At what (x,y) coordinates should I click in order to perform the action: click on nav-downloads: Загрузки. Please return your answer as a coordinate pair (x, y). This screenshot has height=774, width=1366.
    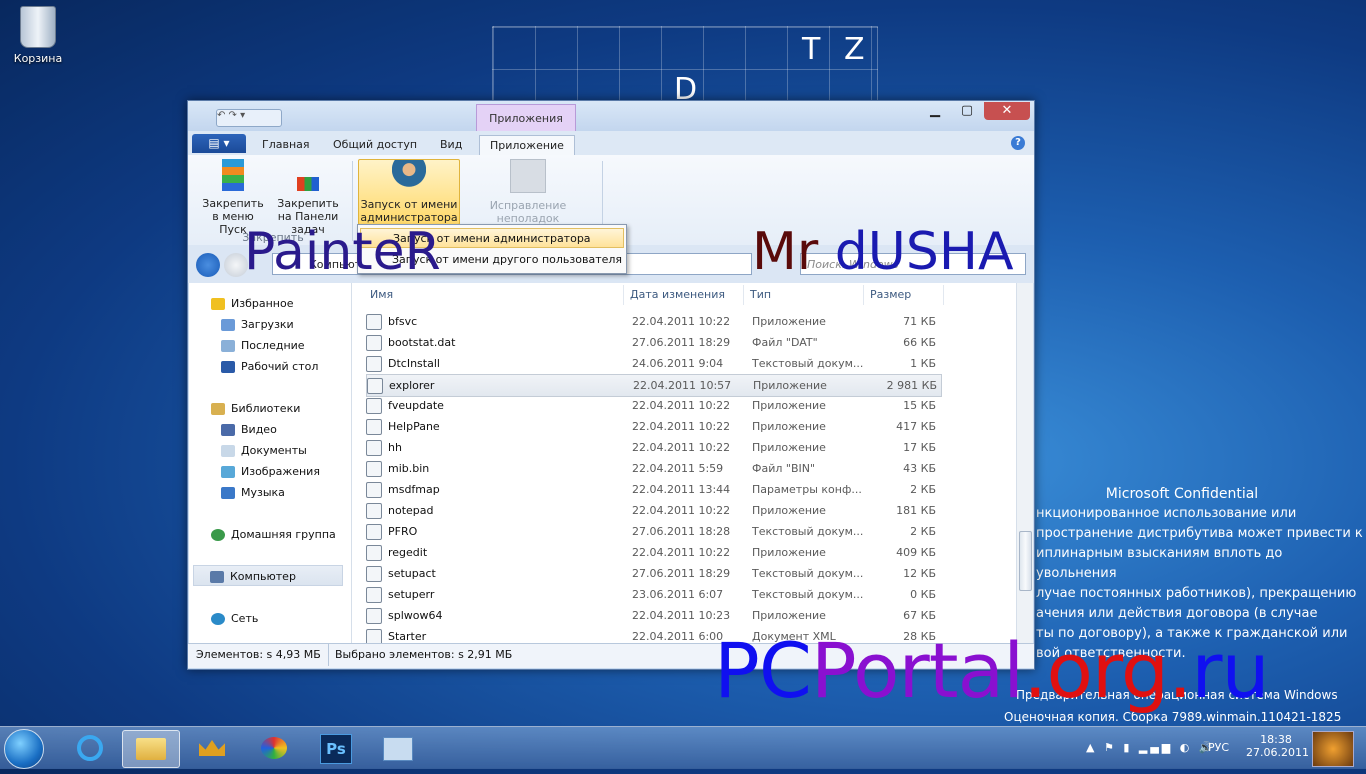
    Looking at the image, I should click on (257, 324).